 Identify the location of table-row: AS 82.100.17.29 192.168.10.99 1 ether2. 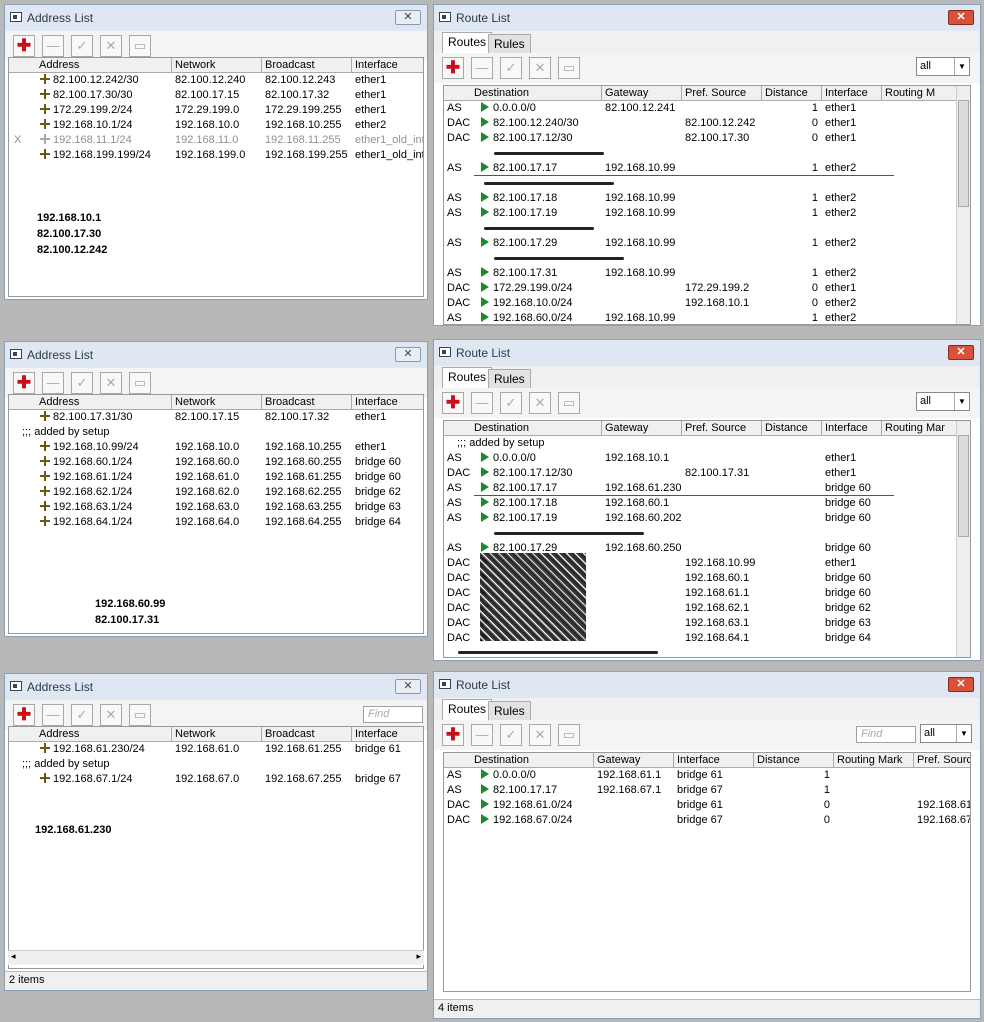
(701, 243).